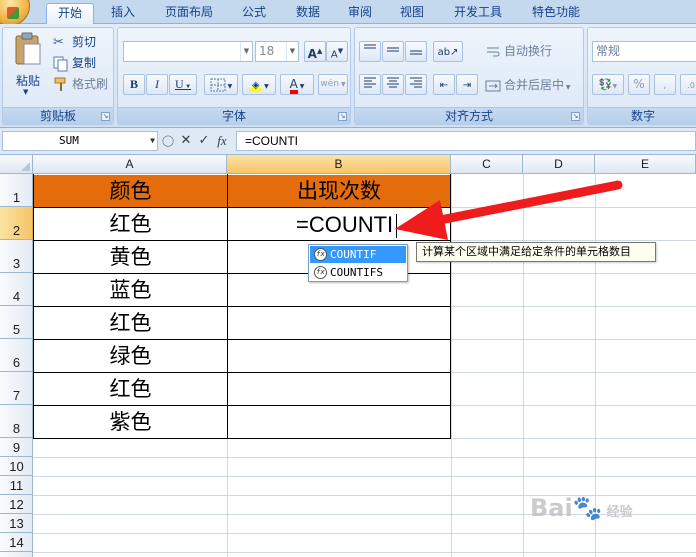 The width and height of the screenshot is (696, 557). Describe the element at coordinates (370, 84) in the screenshot. I see `align-left-button` at that location.